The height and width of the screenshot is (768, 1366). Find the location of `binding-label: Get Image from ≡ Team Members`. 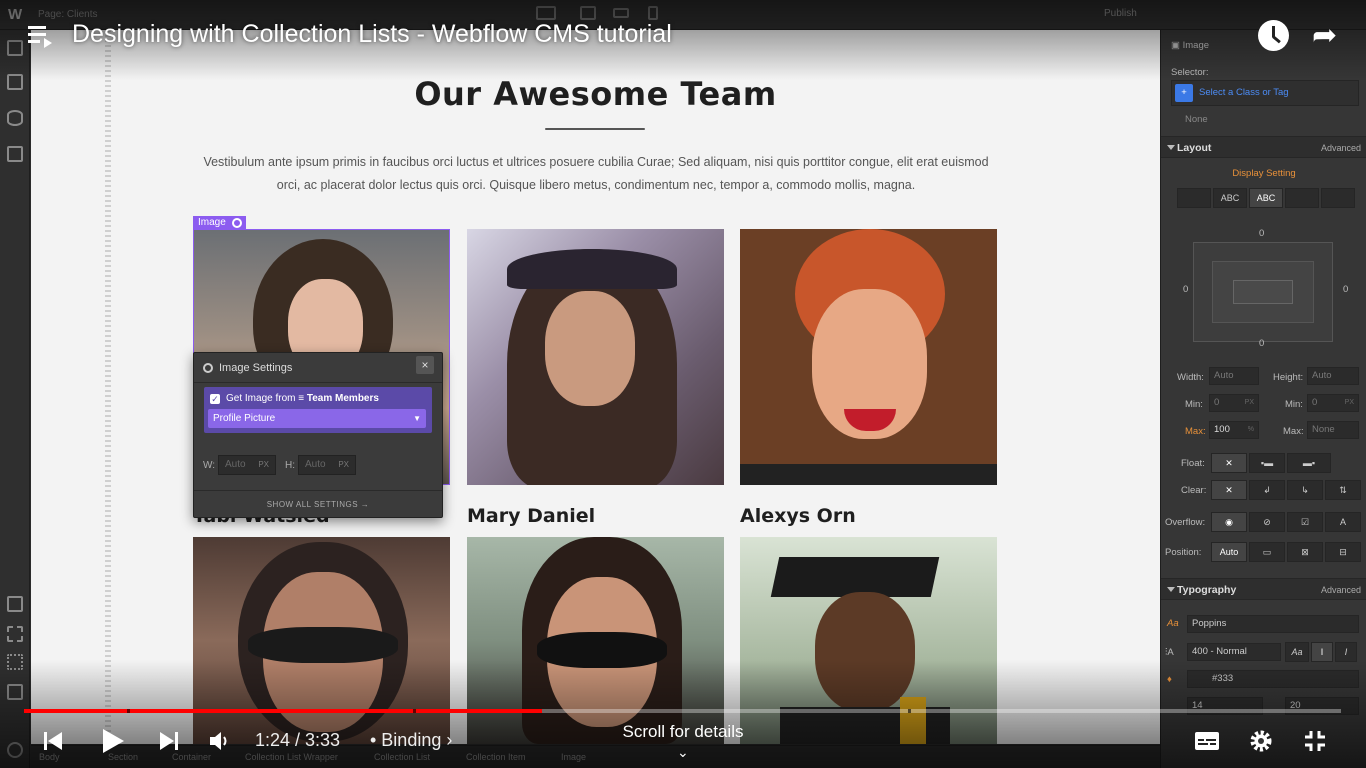

binding-label: Get Image from ≡ Team Members is located at coordinates (302, 398).